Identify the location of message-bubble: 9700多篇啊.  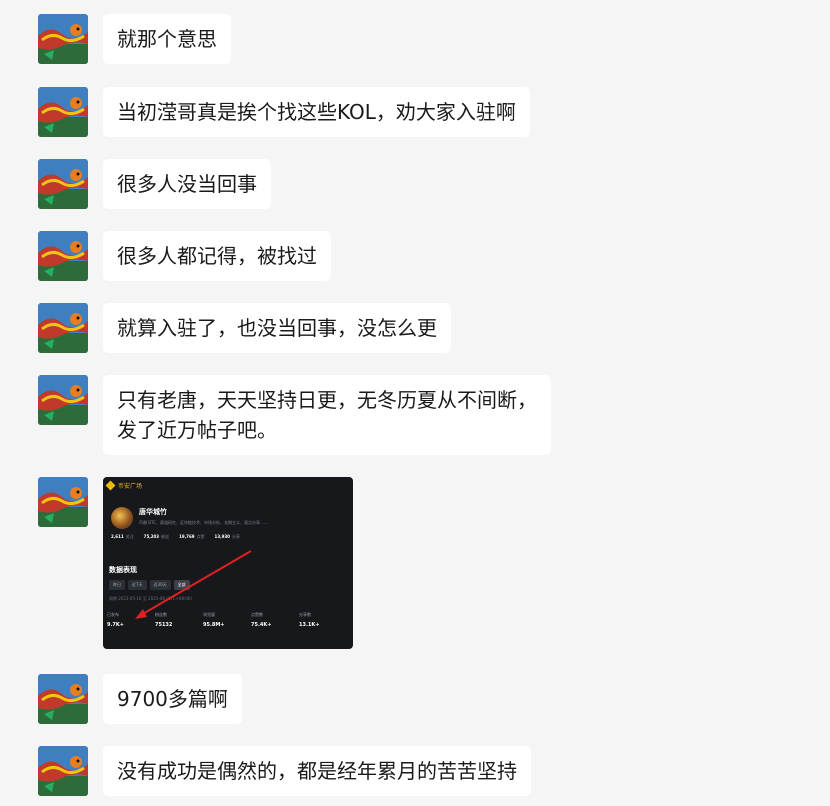
(172, 699).